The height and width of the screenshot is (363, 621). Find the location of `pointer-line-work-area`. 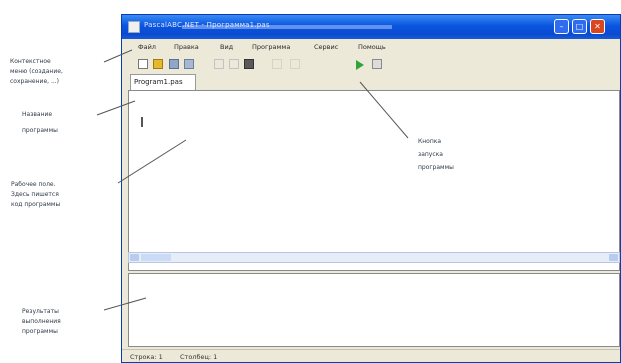

pointer-line-work-area is located at coordinates (152, 161).